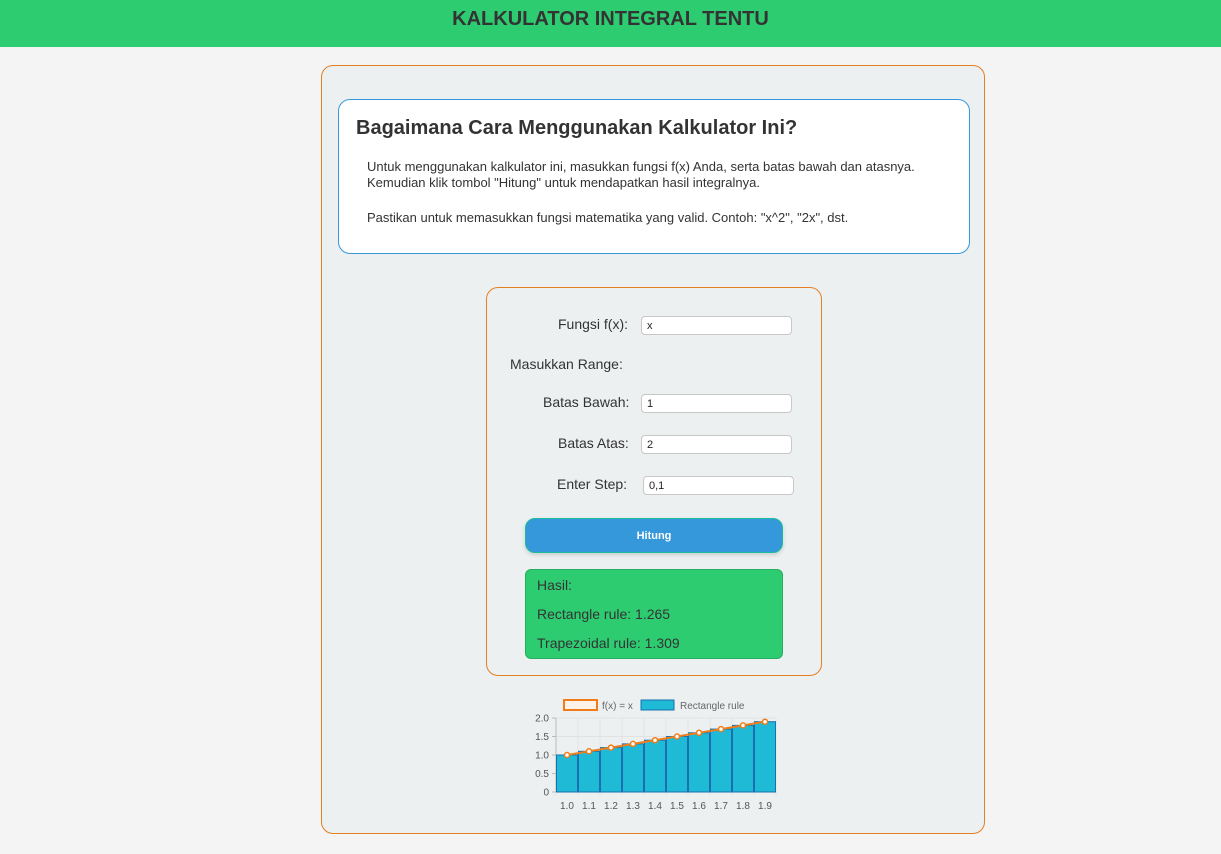 Image resolution: width=1221 pixels, height=854 pixels. Describe the element at coordinates (716, 325) in the screenshot. I see `function-input` at that location.